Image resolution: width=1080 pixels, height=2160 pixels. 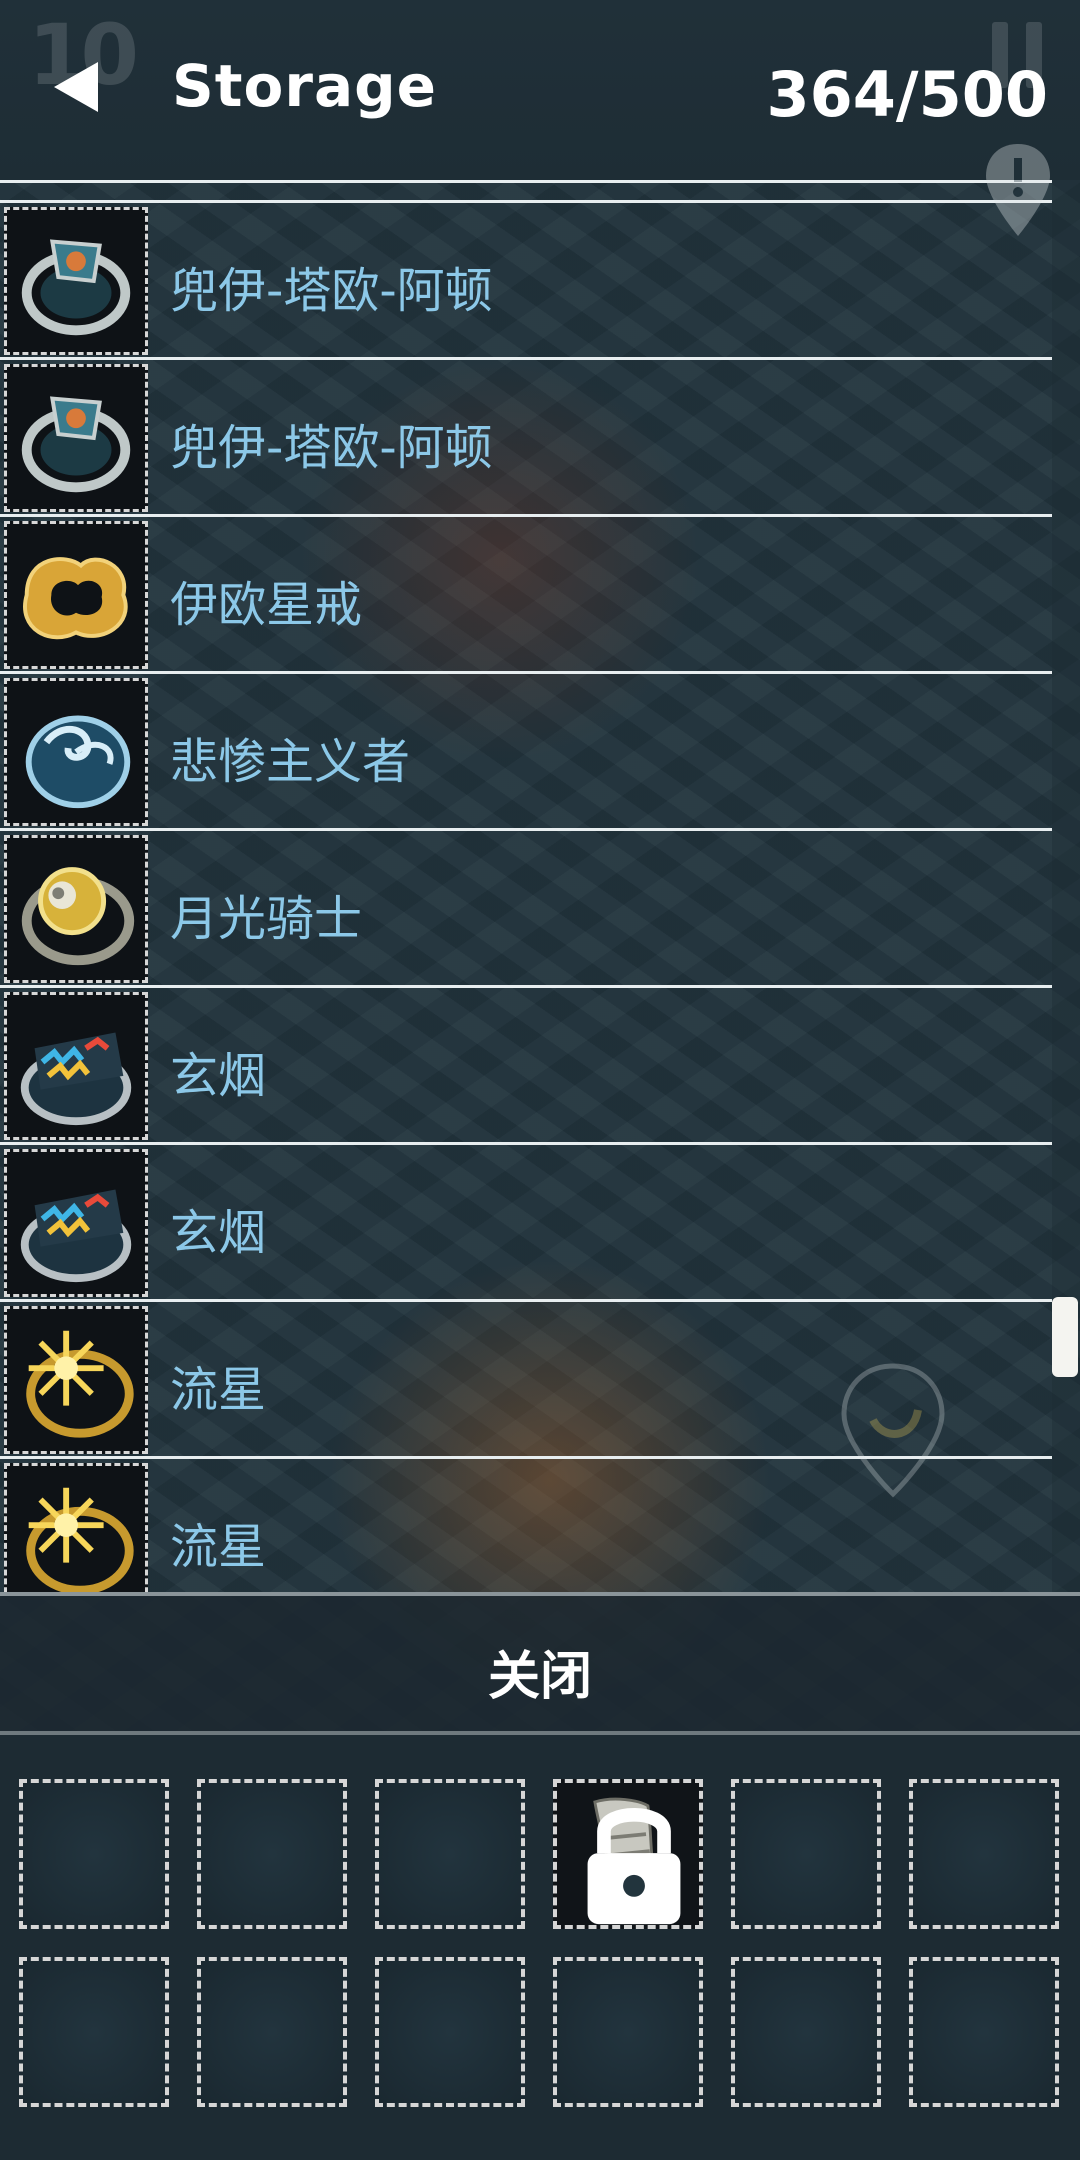 What do you see at coordinates (1066, 886) in the screenshot?
I see `list-scrollbar-track` at bounding box center [1066, 886].